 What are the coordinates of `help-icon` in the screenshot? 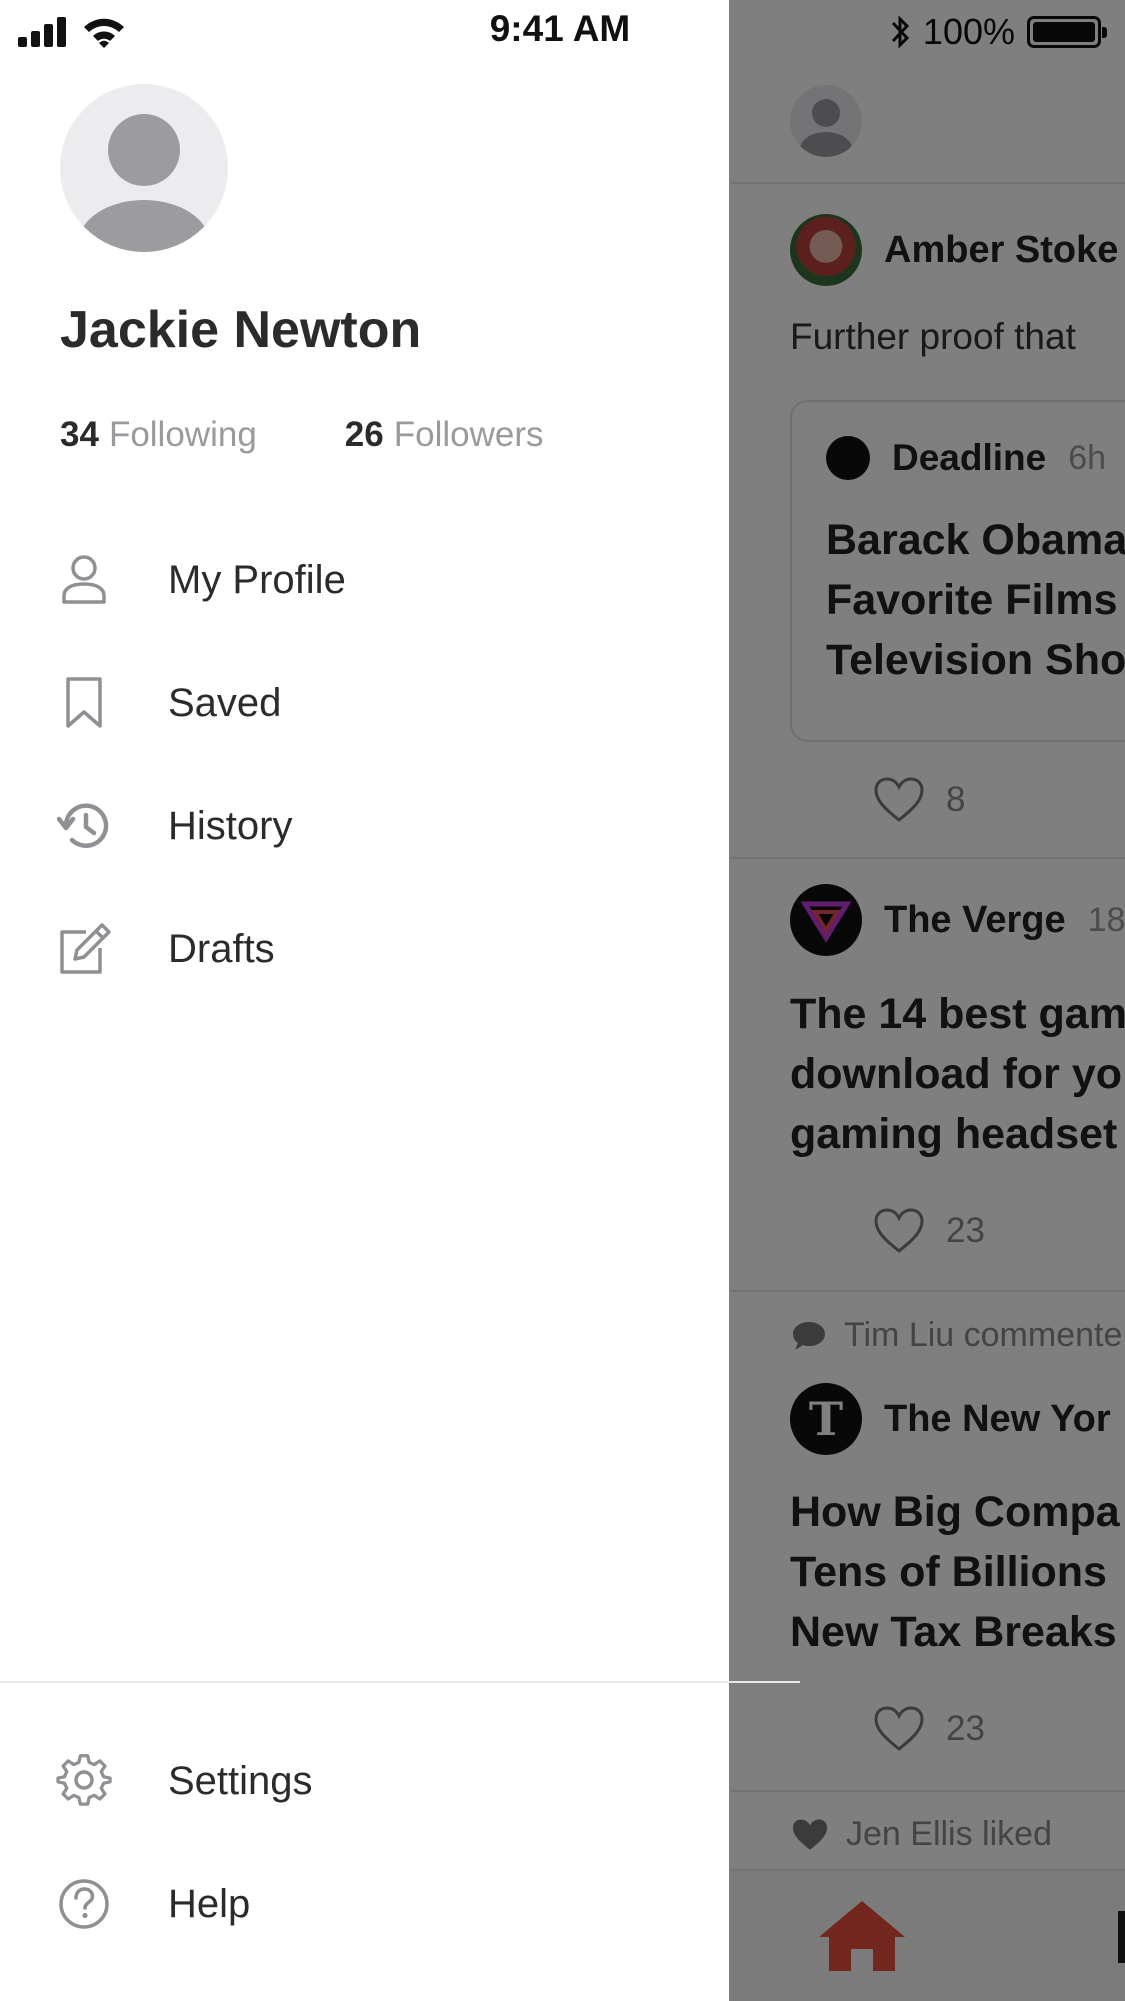 It's located at (84, 1904).